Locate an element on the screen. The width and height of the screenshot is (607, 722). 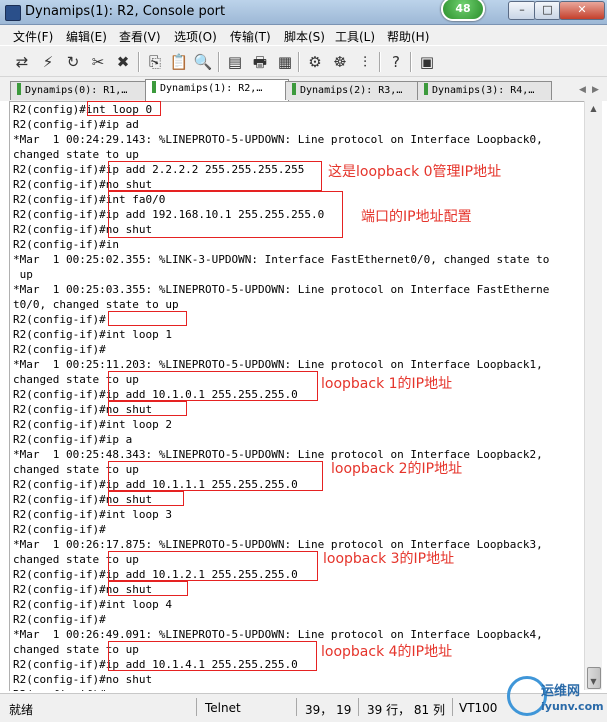
disconnect-icon: ✂ is located at coordinates (98, 62).